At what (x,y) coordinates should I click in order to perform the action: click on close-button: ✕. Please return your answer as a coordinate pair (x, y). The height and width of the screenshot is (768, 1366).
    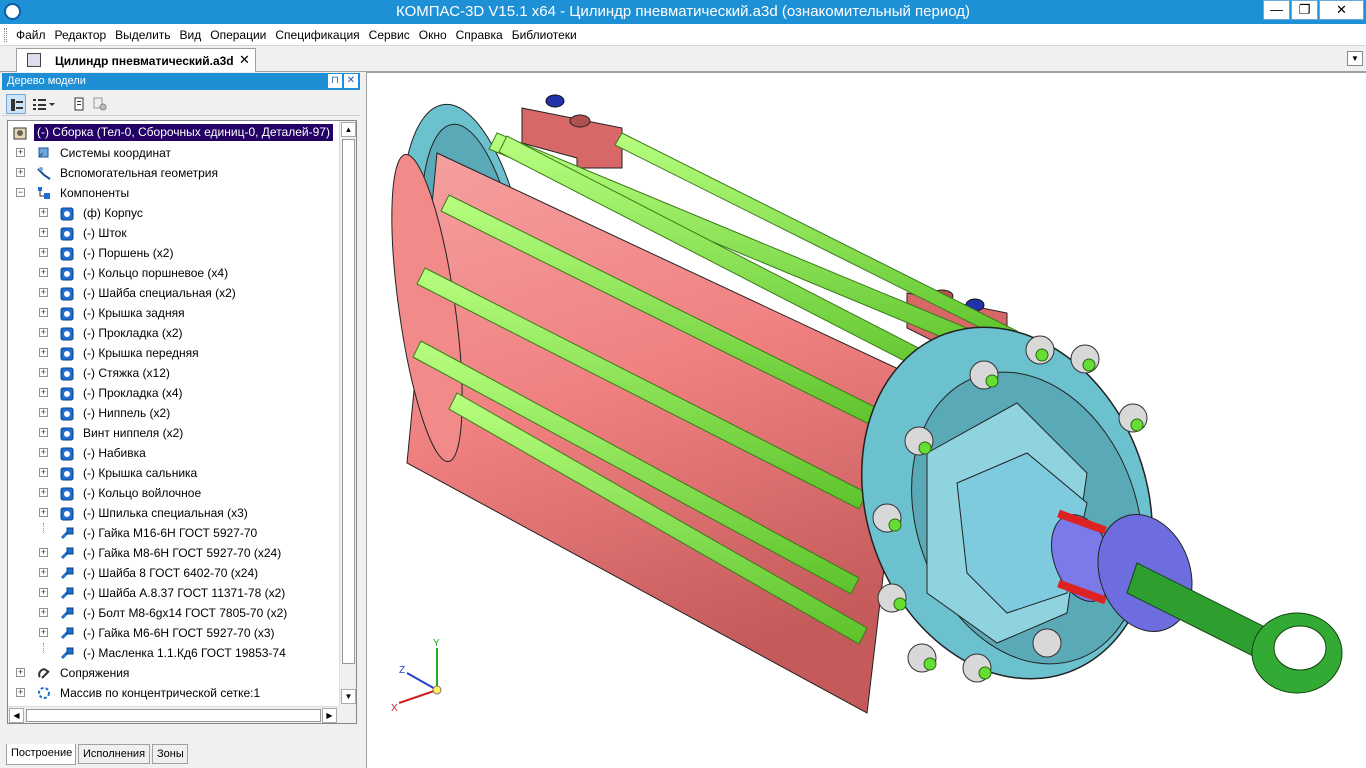
    Looking at the image, I should click on (1341, 10).